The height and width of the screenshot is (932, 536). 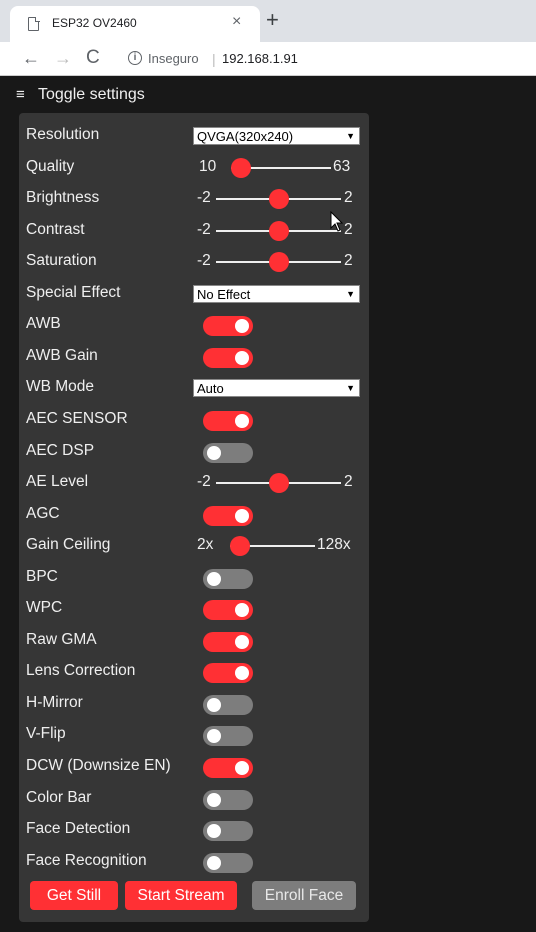 I want to click on setting-row-wpc: WPC, so click(x=194, y=608).